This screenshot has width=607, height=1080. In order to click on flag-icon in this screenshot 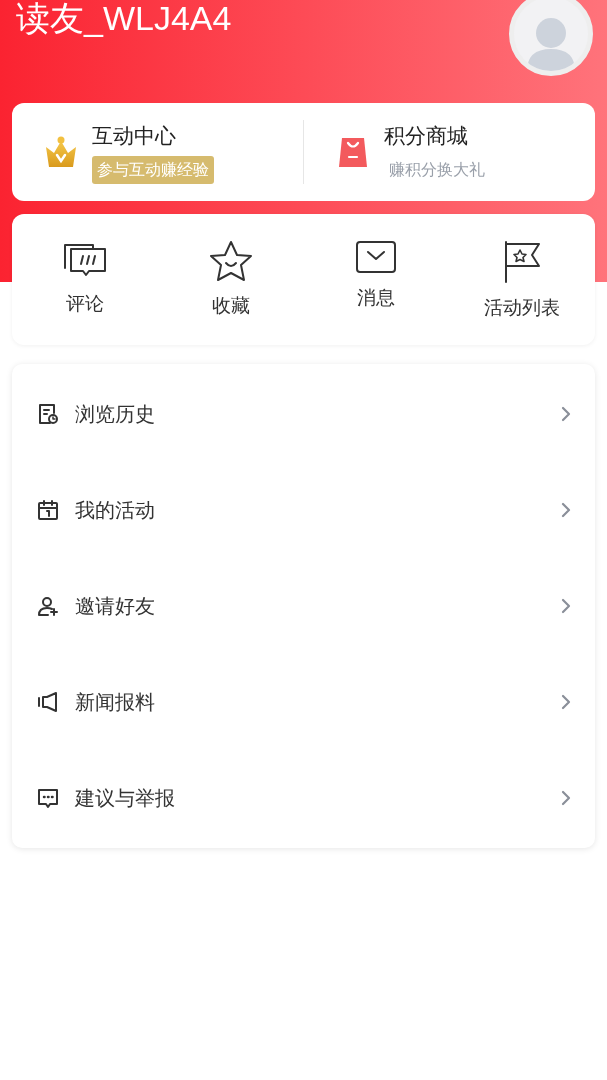, I will do `click(522, 262)`.